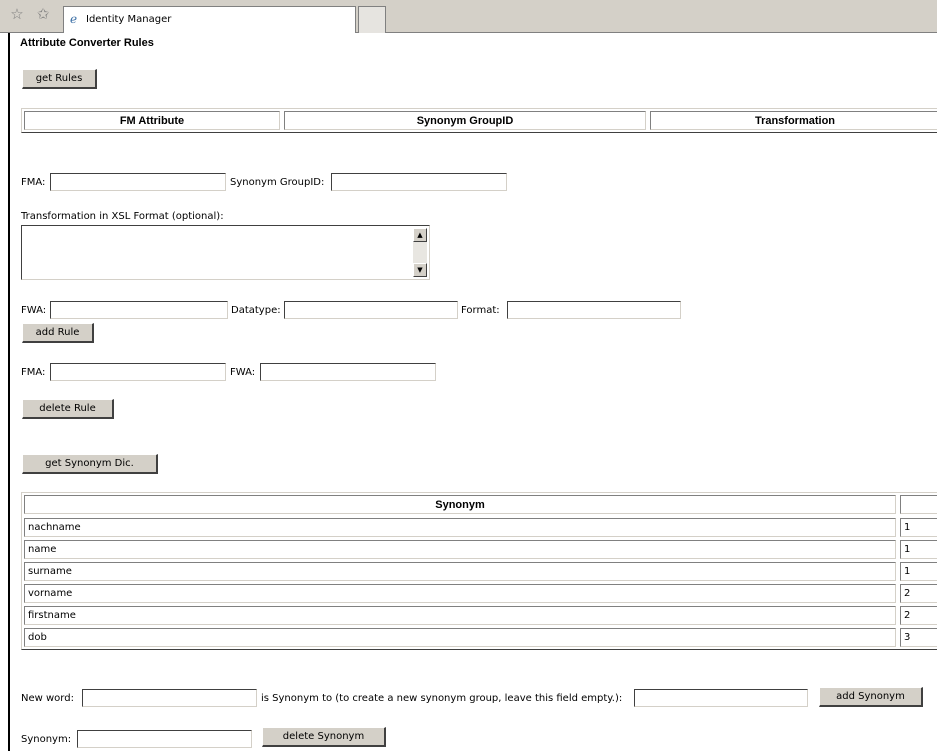  I want to click on transformation-label: Transformation in XSL Format (optional):, so click(122, 216).